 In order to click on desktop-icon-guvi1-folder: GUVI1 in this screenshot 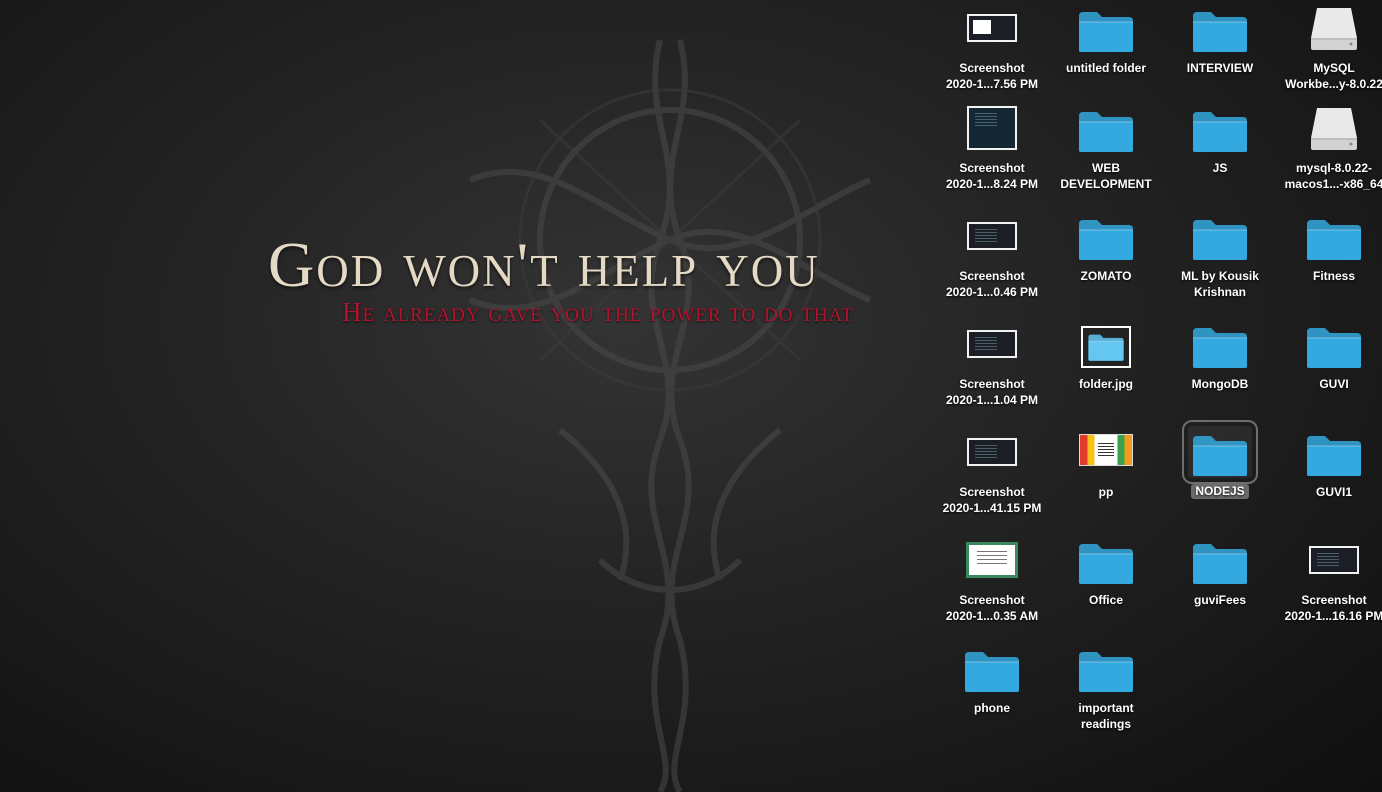, I will do `click(1329, 478)`.